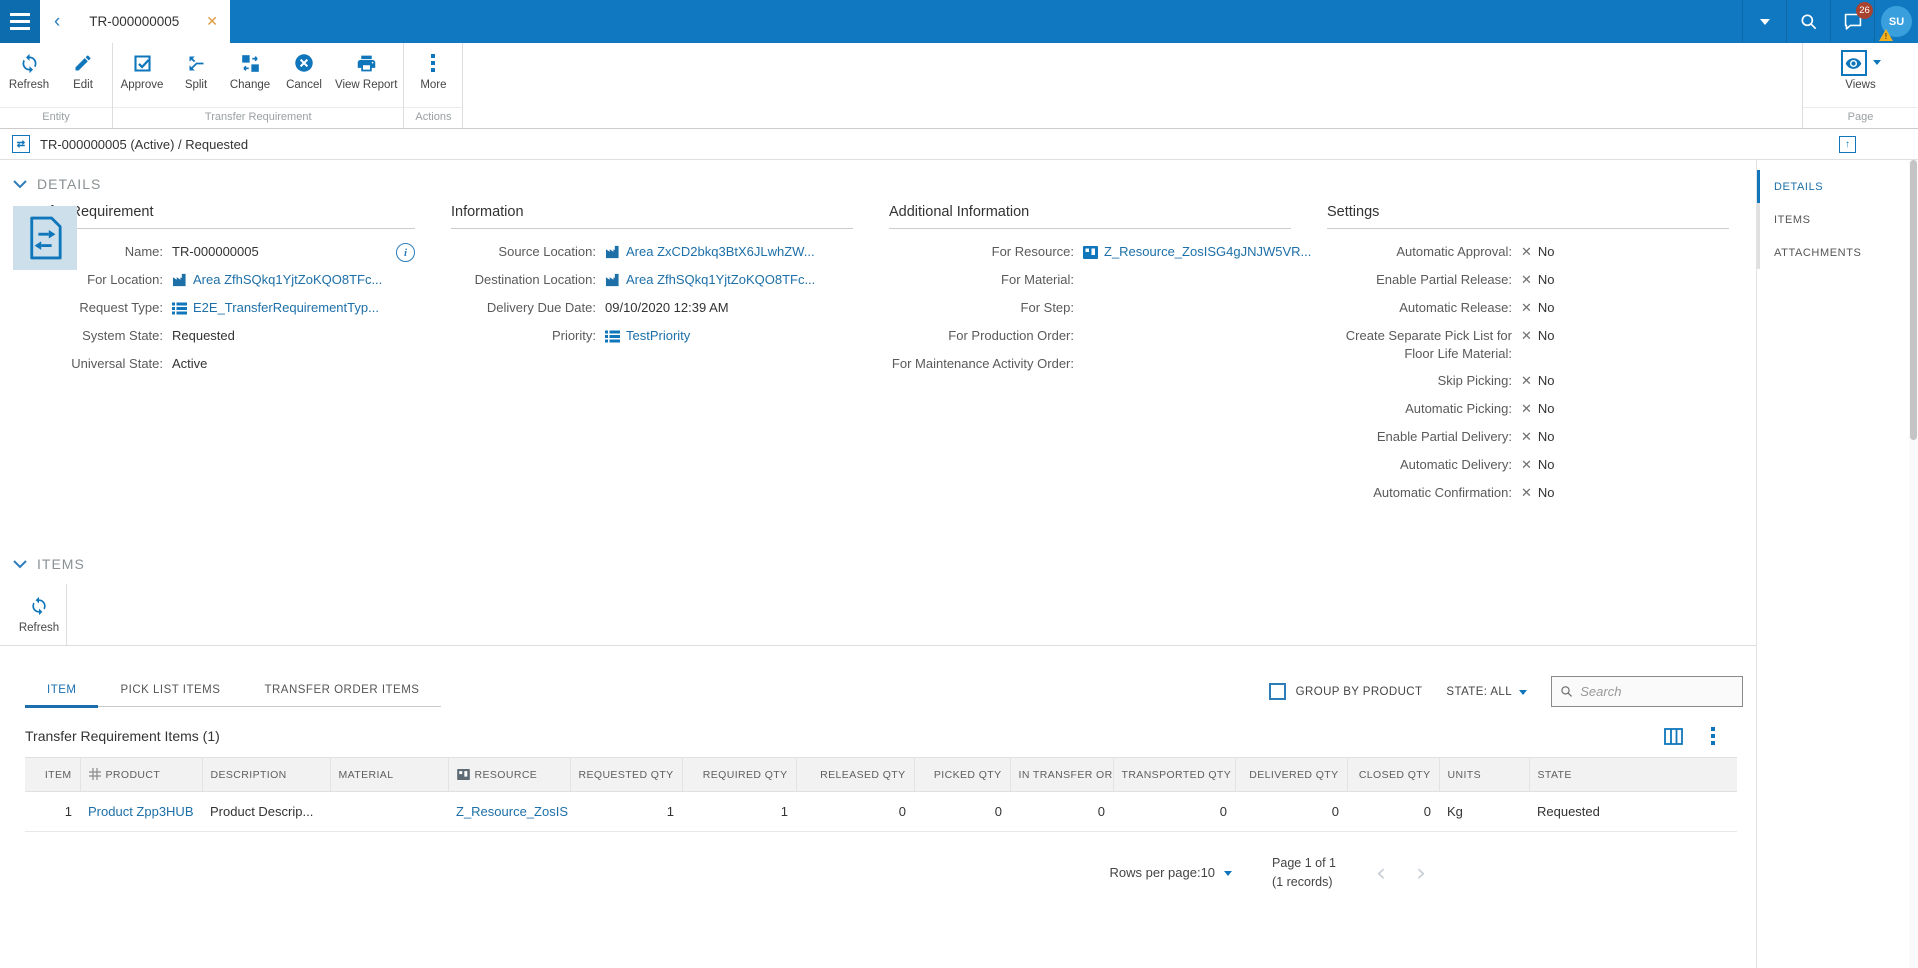 This screenshot has height=968, width=1918. Describe the element at coordinates (1853, 63) in the screenshot. I see `eye-icon` at that location.